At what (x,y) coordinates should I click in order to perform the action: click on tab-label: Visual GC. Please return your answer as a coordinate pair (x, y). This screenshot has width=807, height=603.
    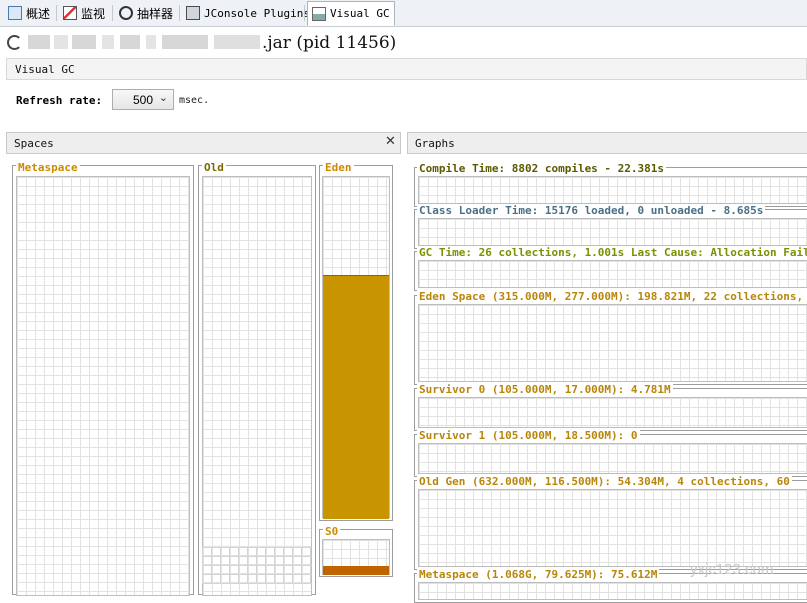
    Looking at the image, I should click on (360, 13).